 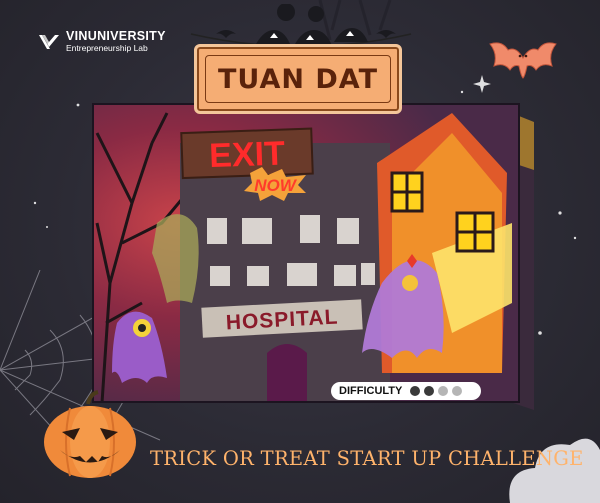 I want to click on difficulty-meter: DIFFICULTY, so click(x=406, y=391).